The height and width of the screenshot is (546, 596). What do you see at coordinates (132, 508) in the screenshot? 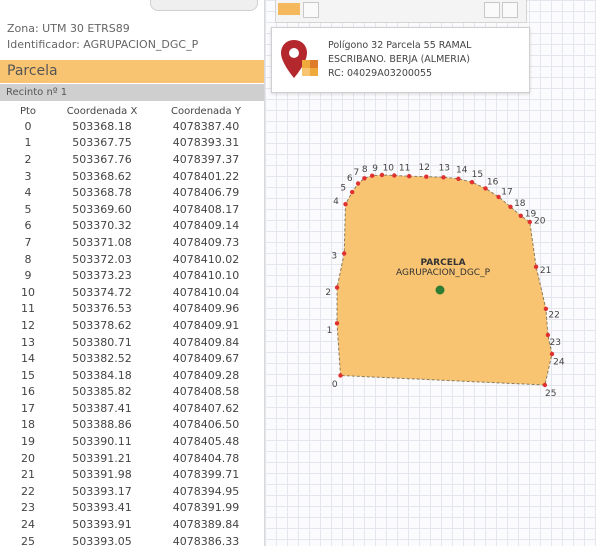
I see `table-row: 23 503393.41 4078391.99` at bounding box center [132, 508].